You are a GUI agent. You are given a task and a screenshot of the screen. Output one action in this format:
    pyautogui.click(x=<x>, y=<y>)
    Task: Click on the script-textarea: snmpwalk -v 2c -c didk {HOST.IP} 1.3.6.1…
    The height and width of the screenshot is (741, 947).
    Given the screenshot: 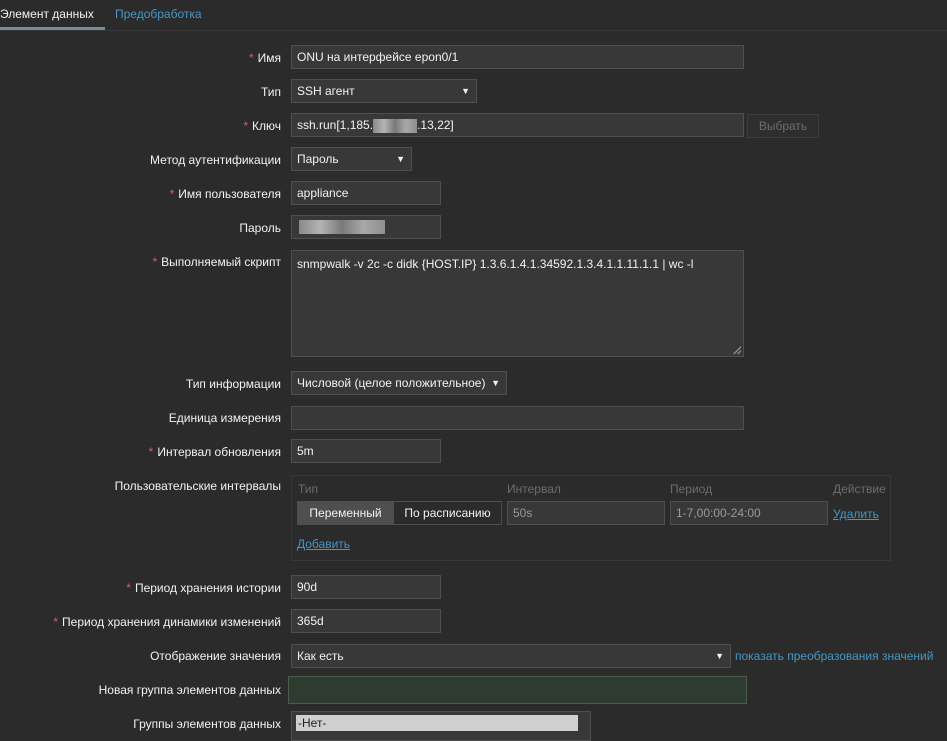 What is the action you would take?
    pyautogui.click(x=517, y=303)
    